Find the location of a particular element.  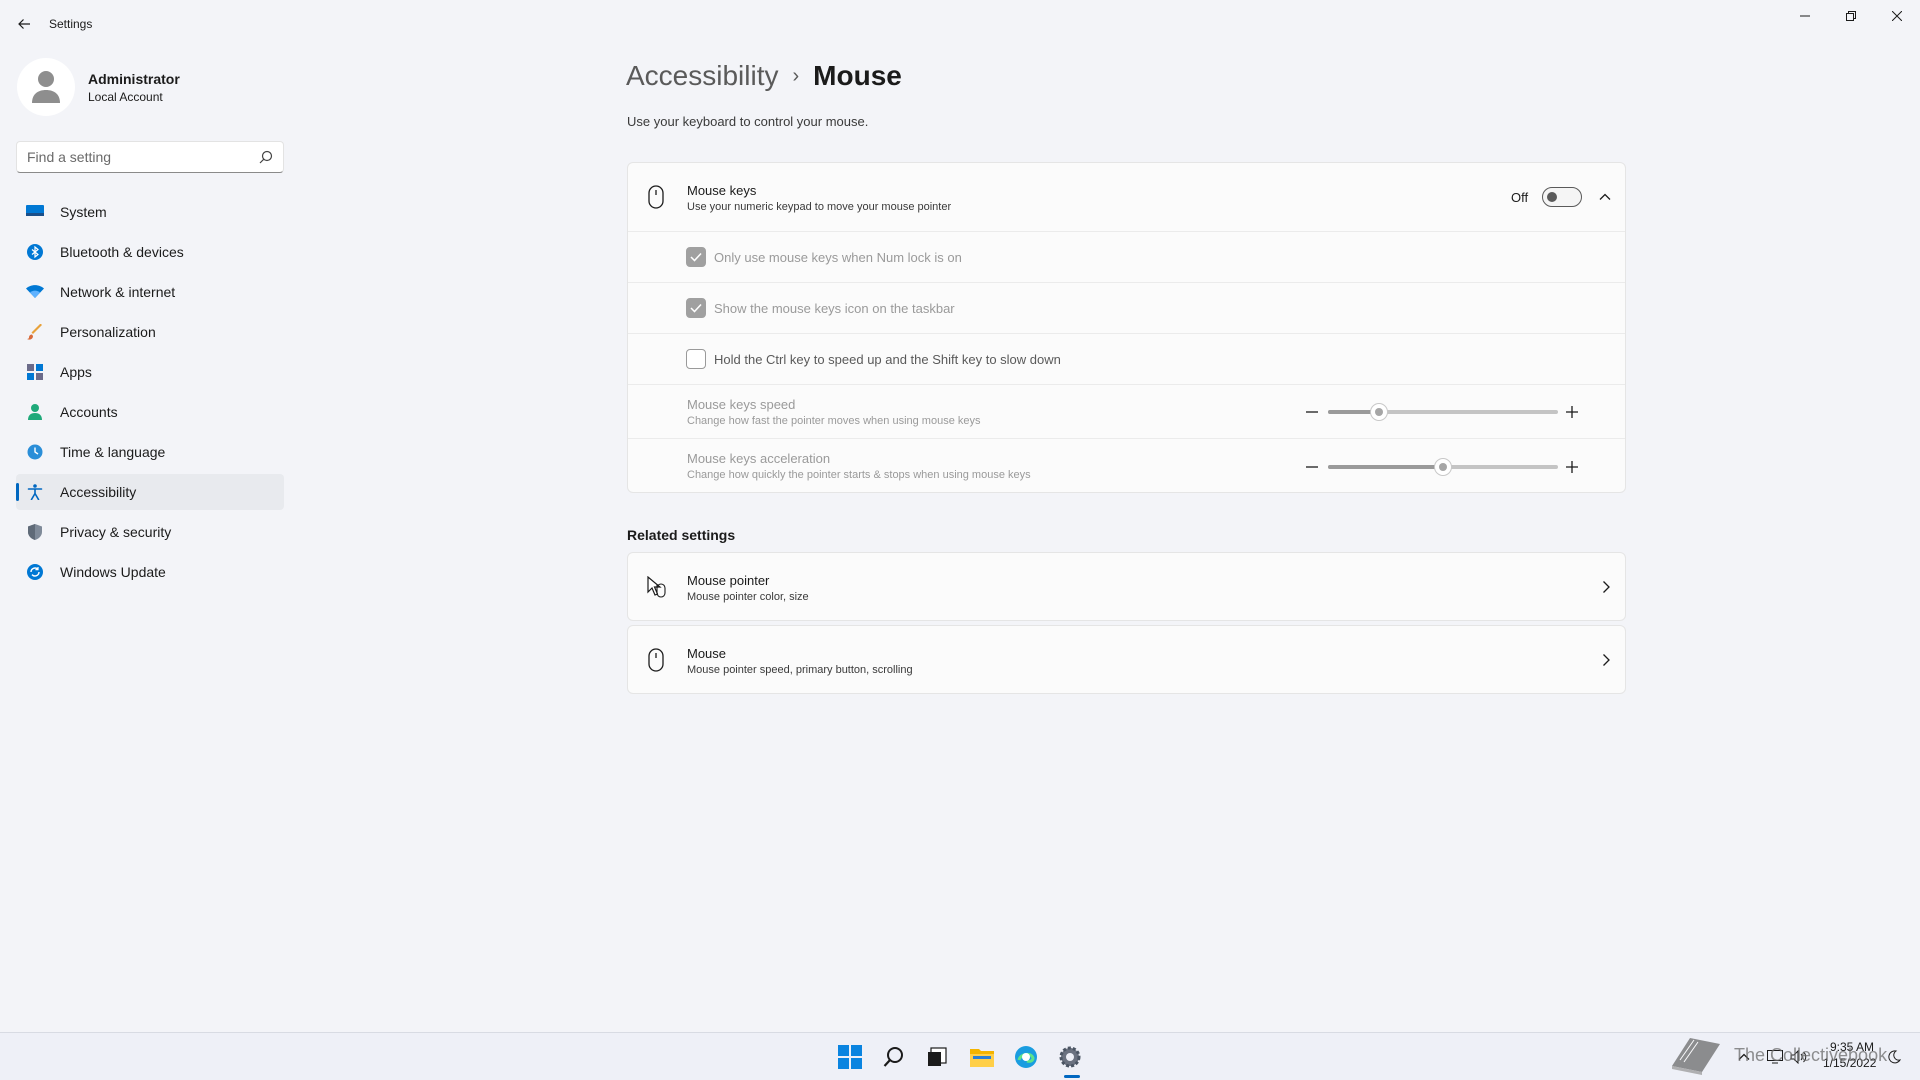

sidebar-item-privacy-security: Privacy & security is located at coordinates (150, 532).